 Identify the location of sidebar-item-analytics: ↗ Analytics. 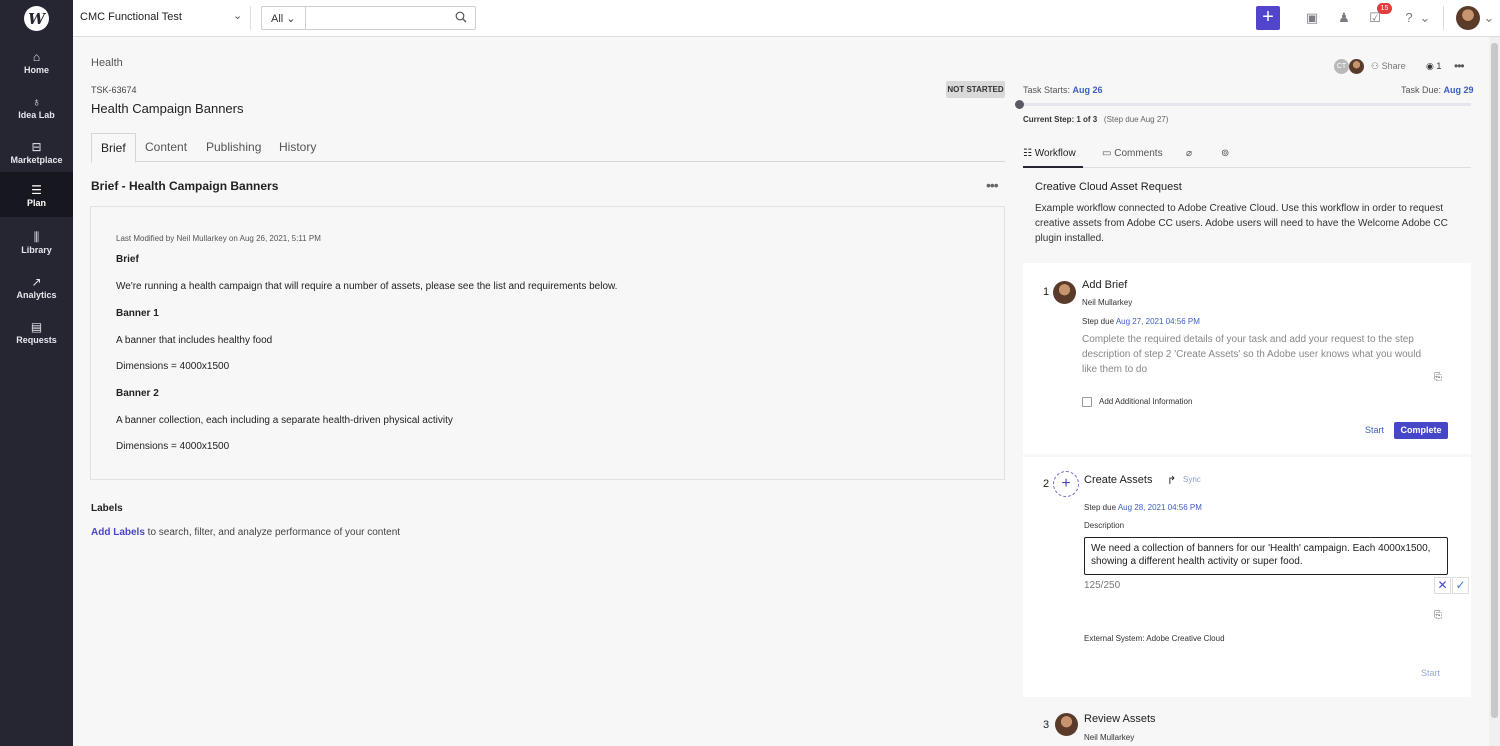
(36, 288).